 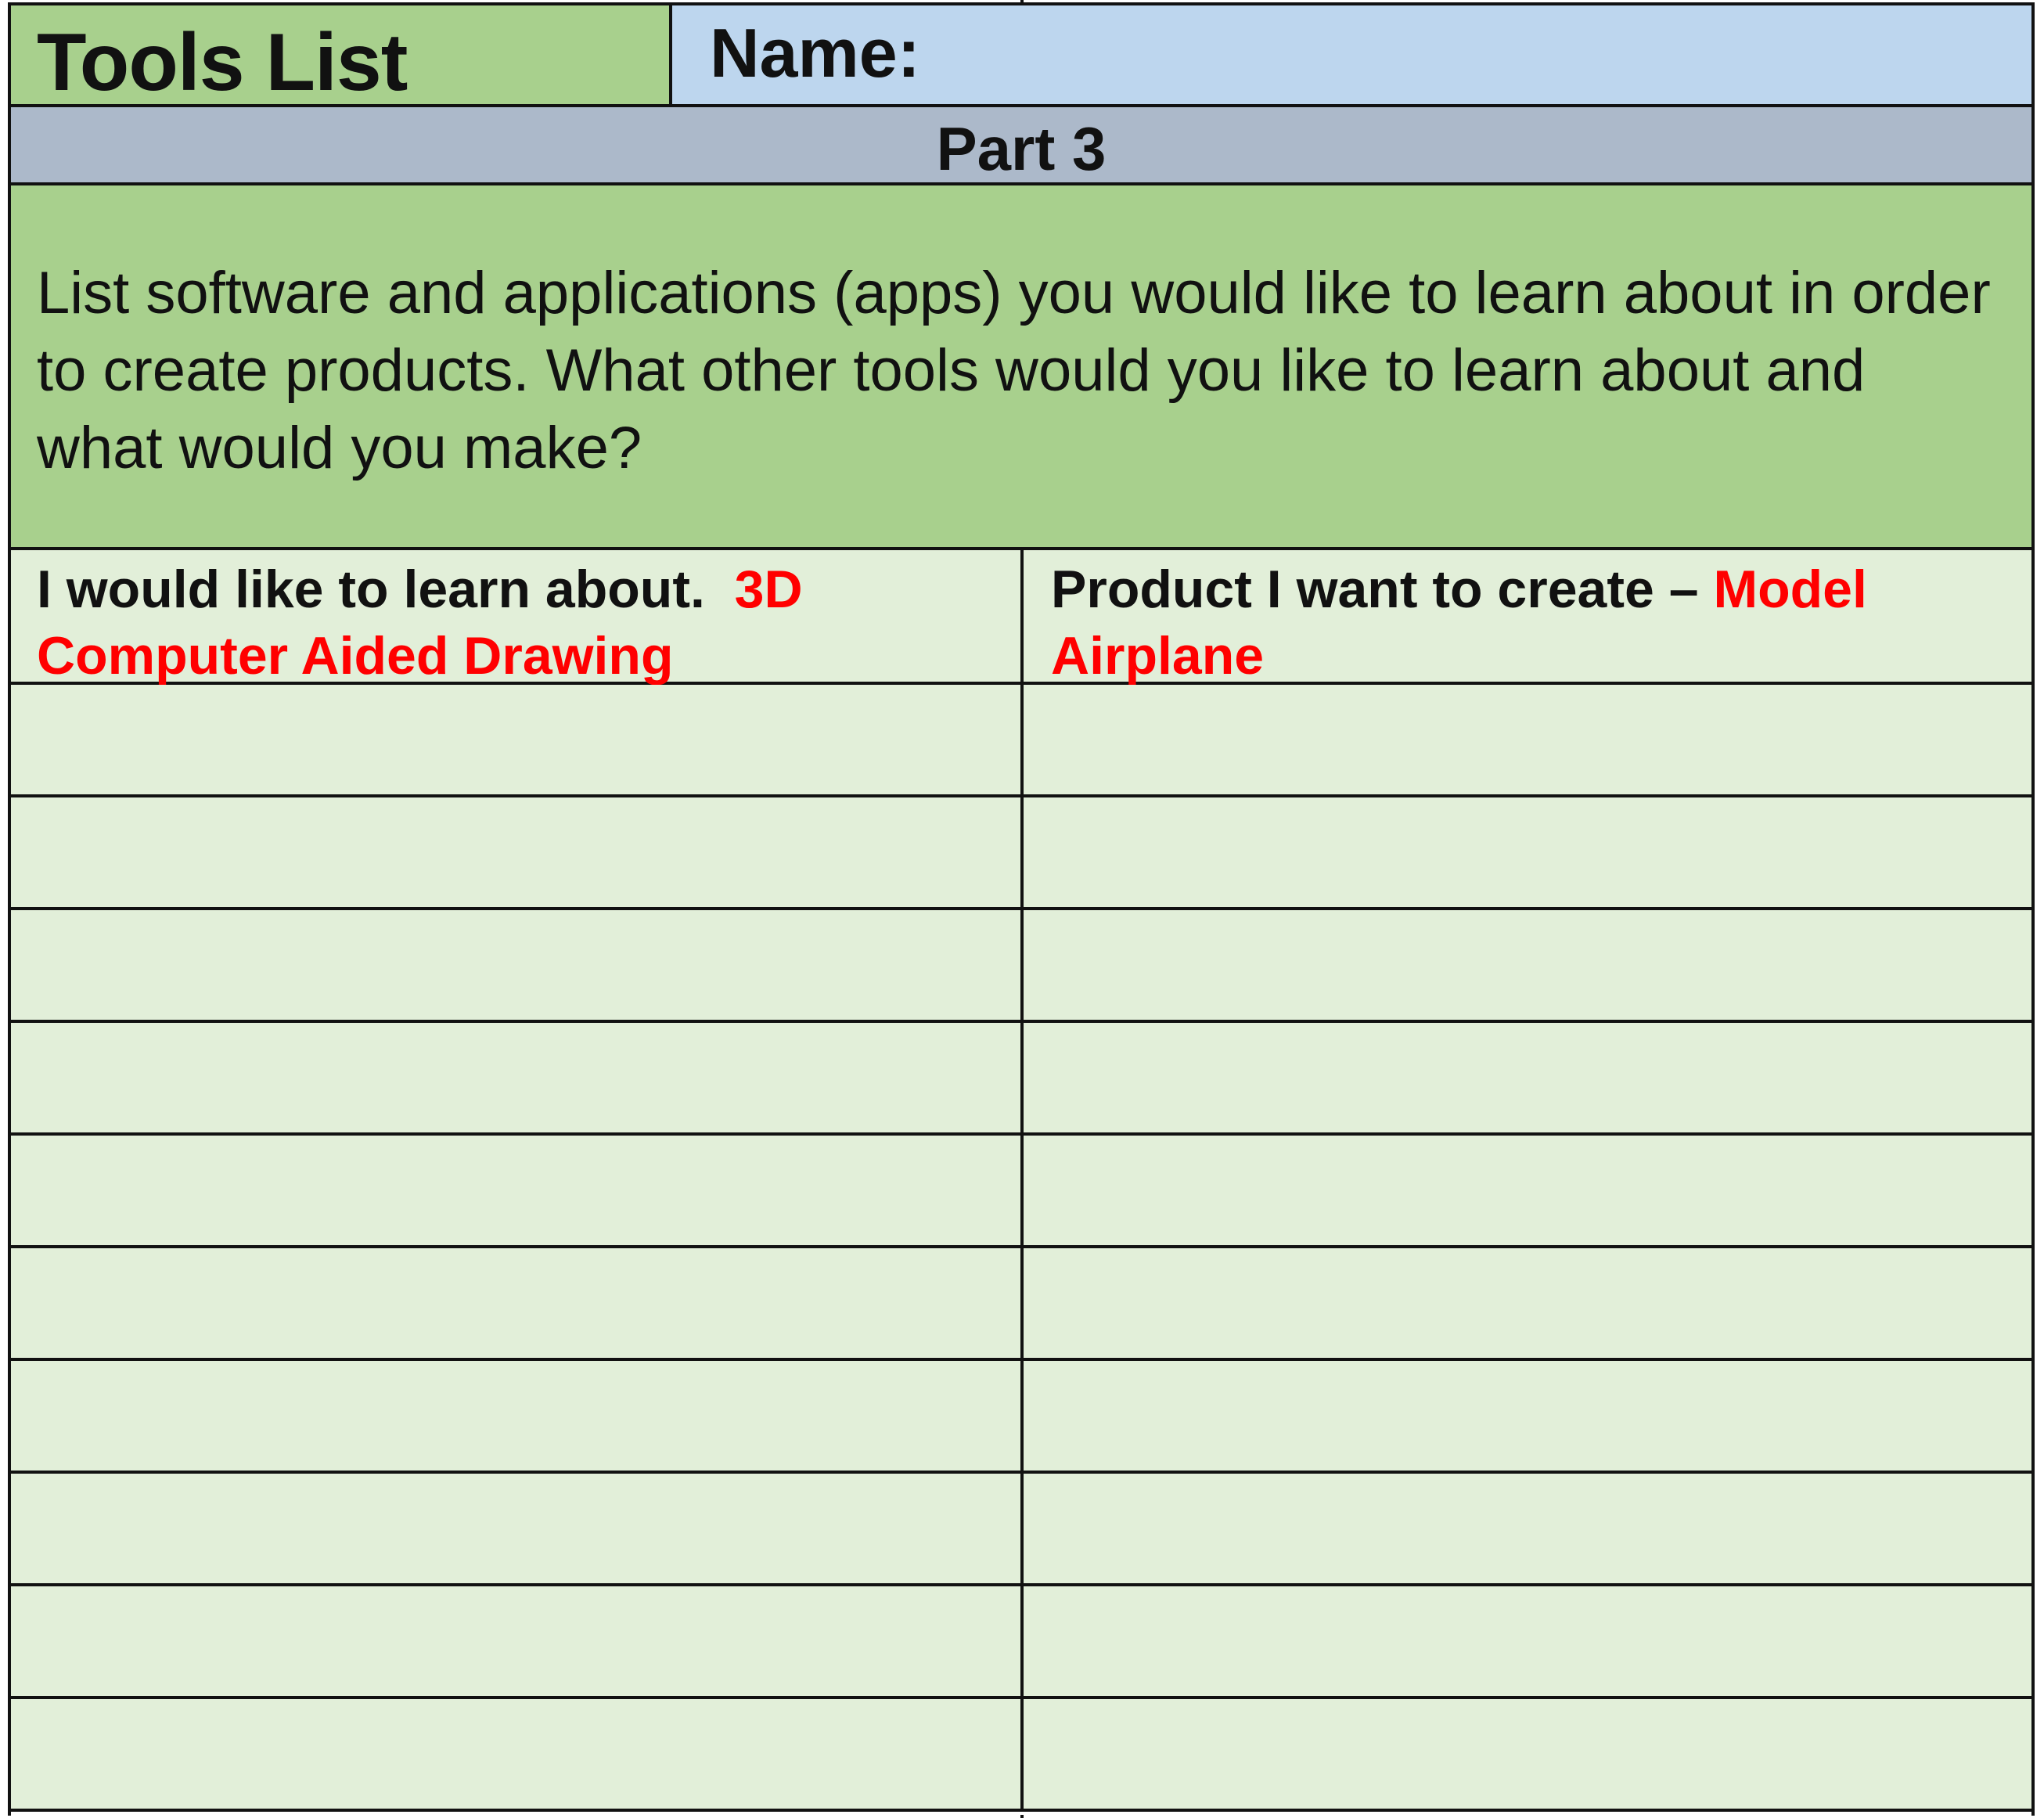 I want to click on section-banner: Part 3, so click(x=1021, y=146).